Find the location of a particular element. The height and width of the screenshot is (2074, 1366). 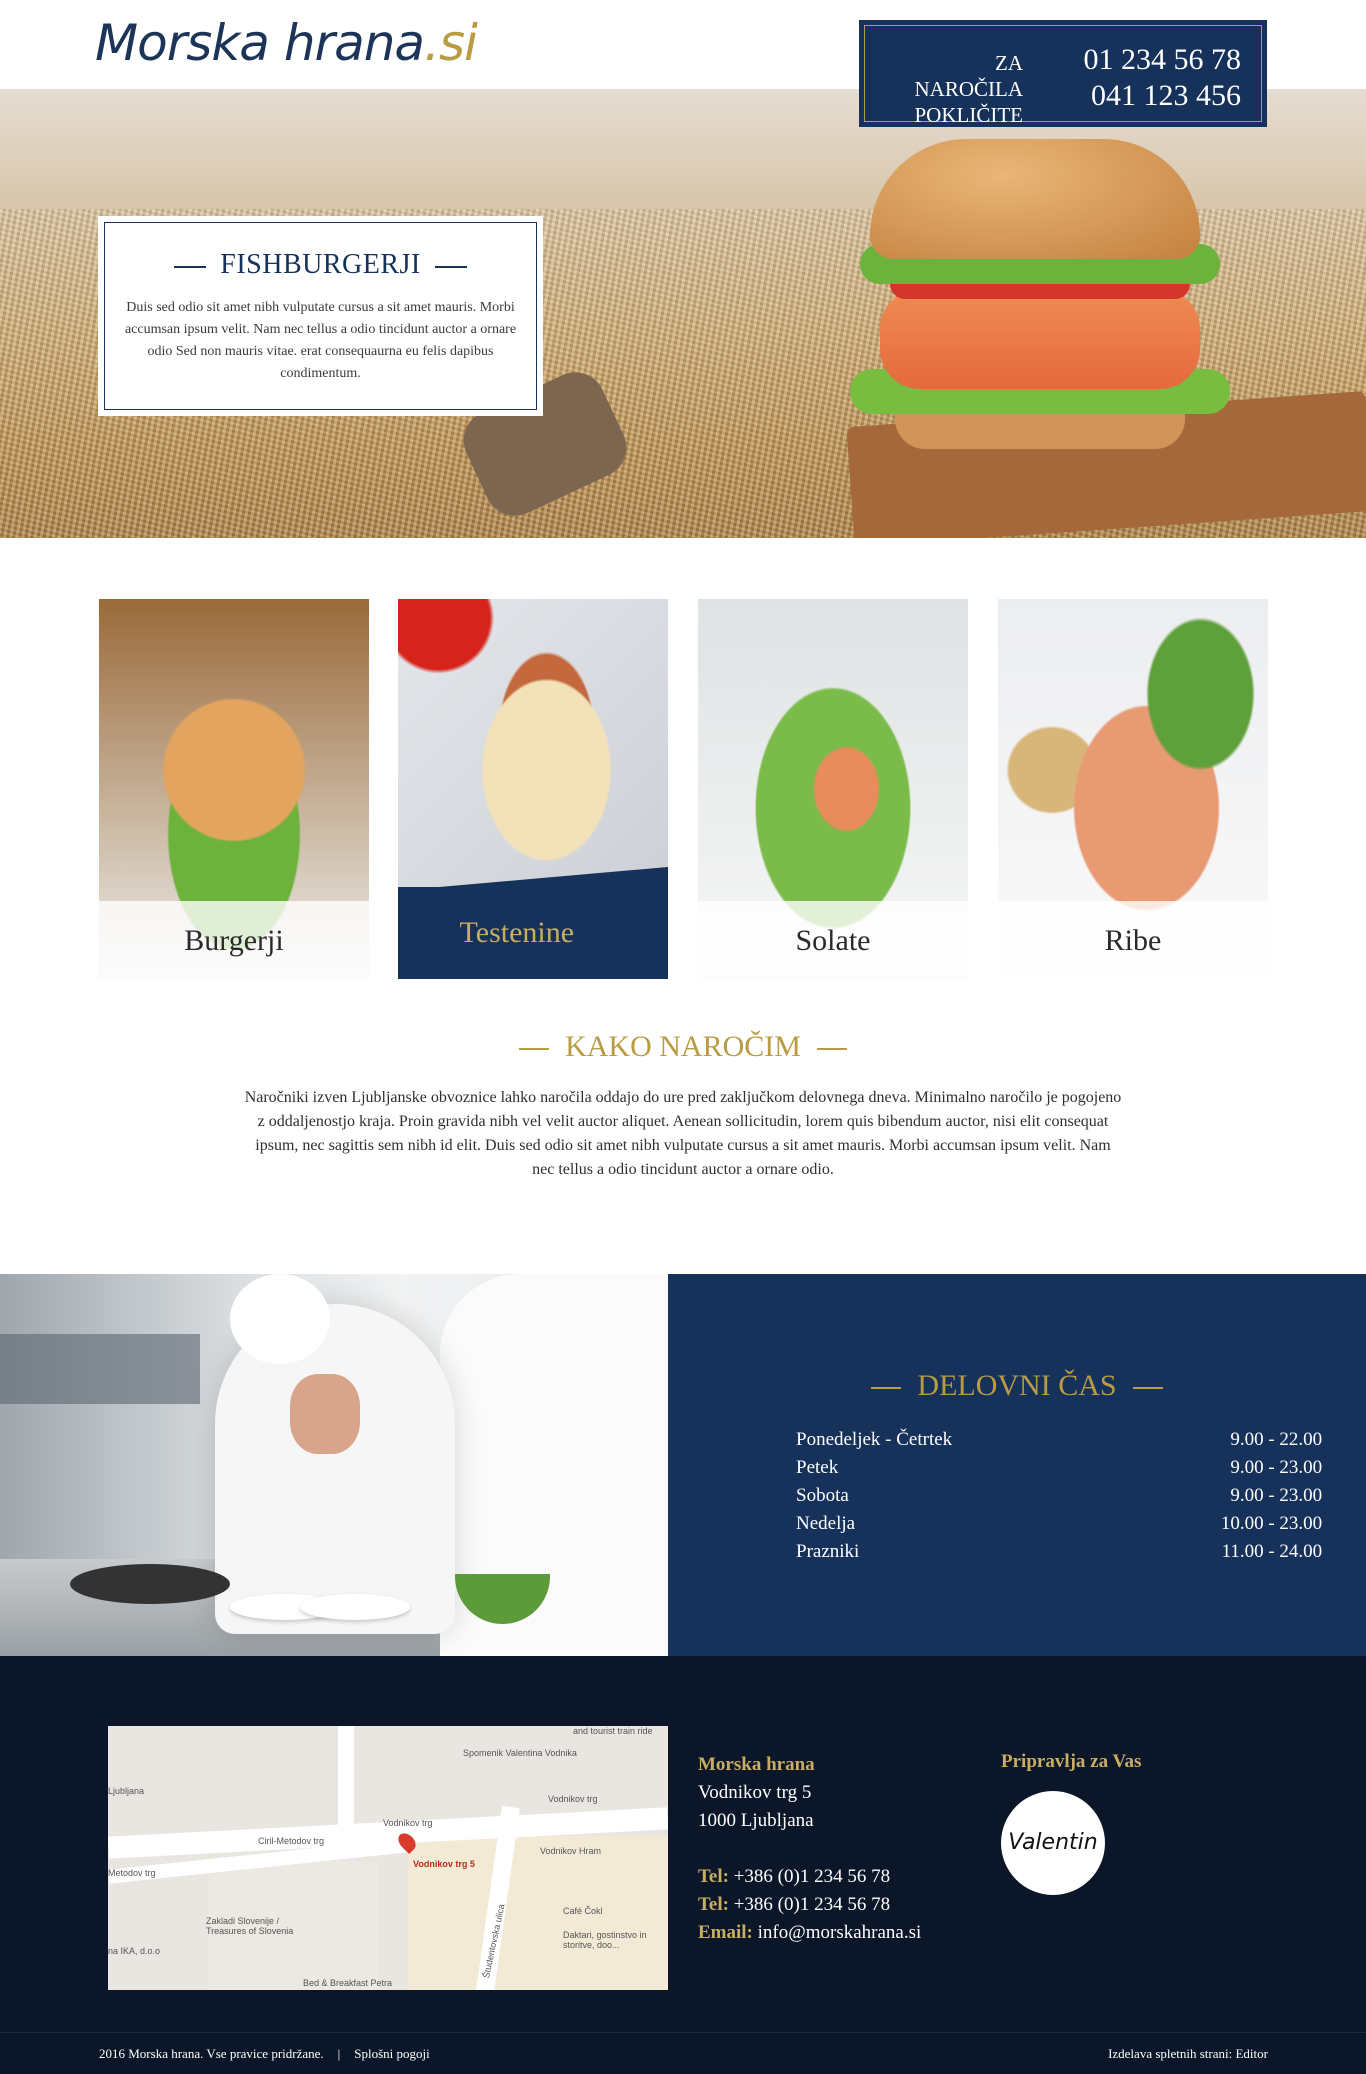

map-label: Ciril-Metodov trg is located at coordinates (291, 1841).